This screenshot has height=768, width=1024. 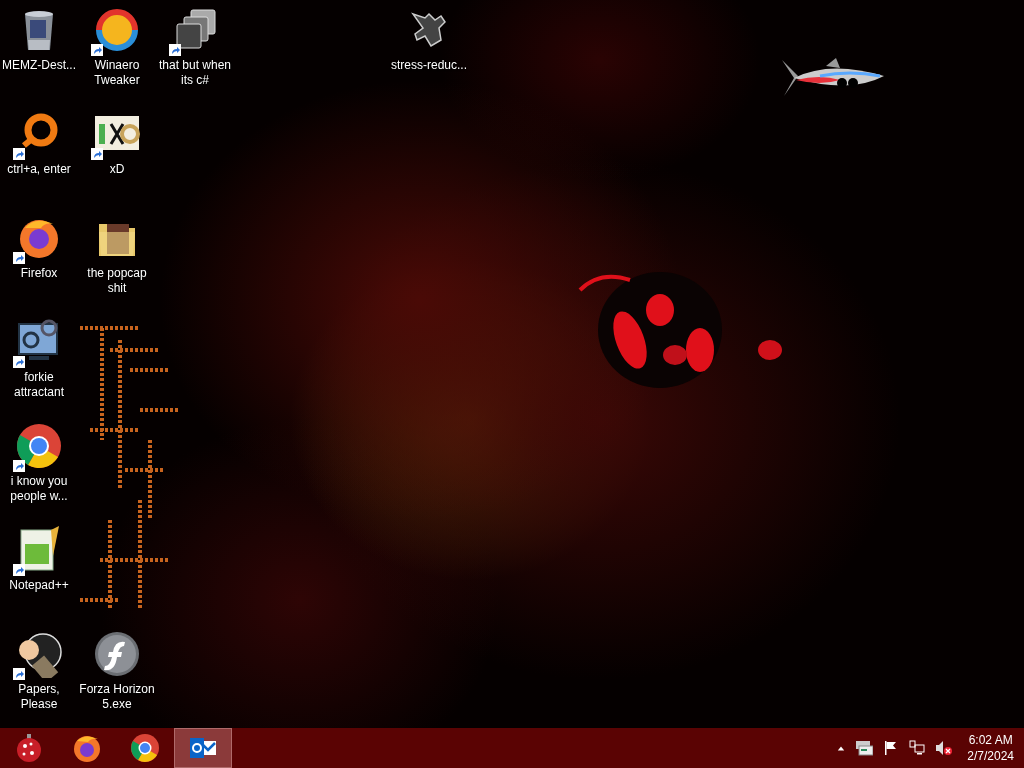 What do you see at coordinates (87, 748) in the screenshot?
I see `firefox-icon` at bounding box center [87, 748].